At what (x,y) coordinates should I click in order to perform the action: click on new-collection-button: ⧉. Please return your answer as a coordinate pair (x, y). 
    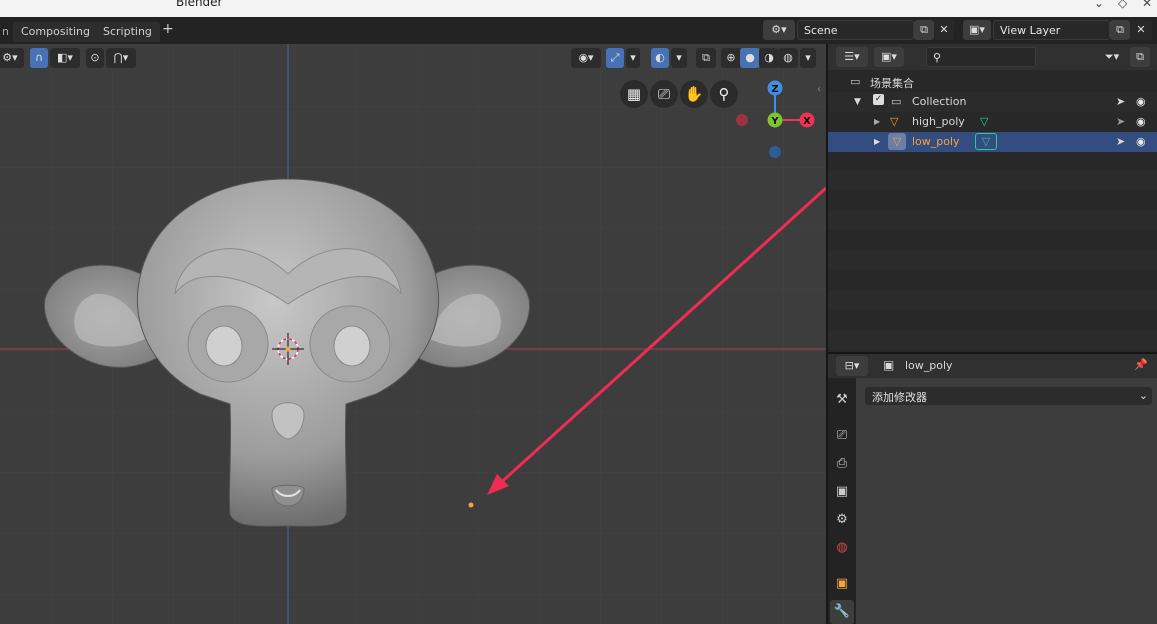
    Looking at the image, I should click on (1140, 57).